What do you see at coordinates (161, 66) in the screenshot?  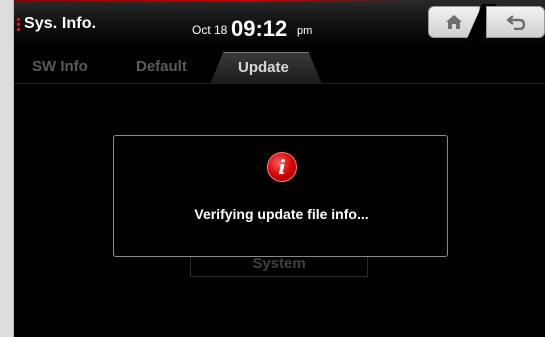 I see `tab-default: Default` at bounding box center [161, 66].